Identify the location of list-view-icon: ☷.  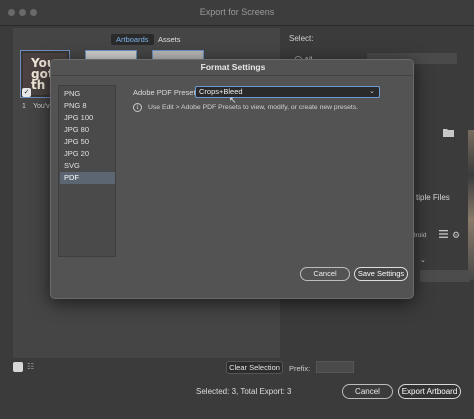
(32, 367).